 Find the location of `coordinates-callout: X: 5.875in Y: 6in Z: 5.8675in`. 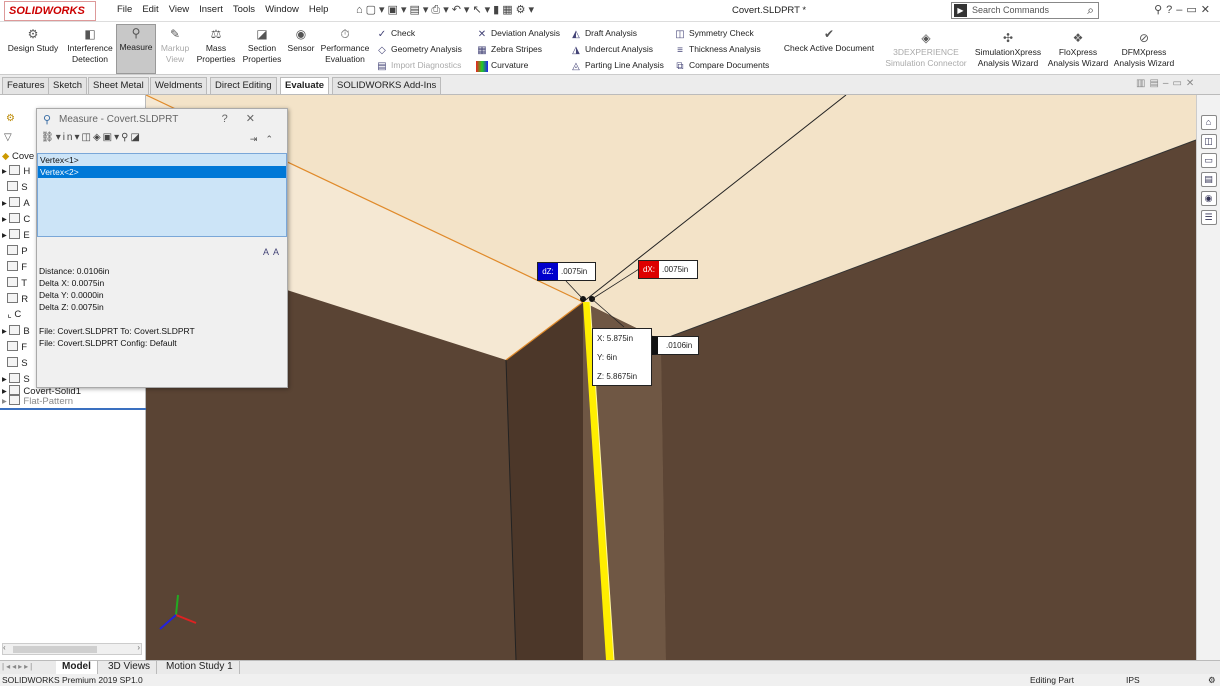

coordinates-callout: X: 5.875in Y: 6in Z: 5.8675in is located at coordinates (622, 357).